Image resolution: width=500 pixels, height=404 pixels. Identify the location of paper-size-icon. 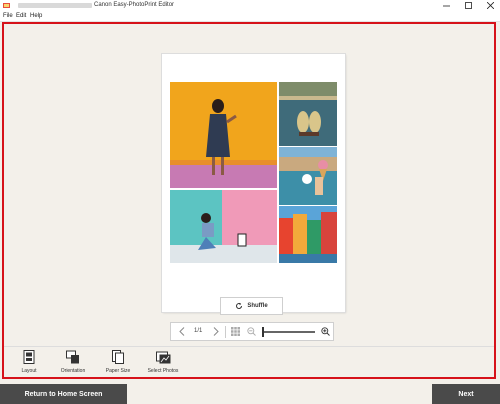
(118, 357).